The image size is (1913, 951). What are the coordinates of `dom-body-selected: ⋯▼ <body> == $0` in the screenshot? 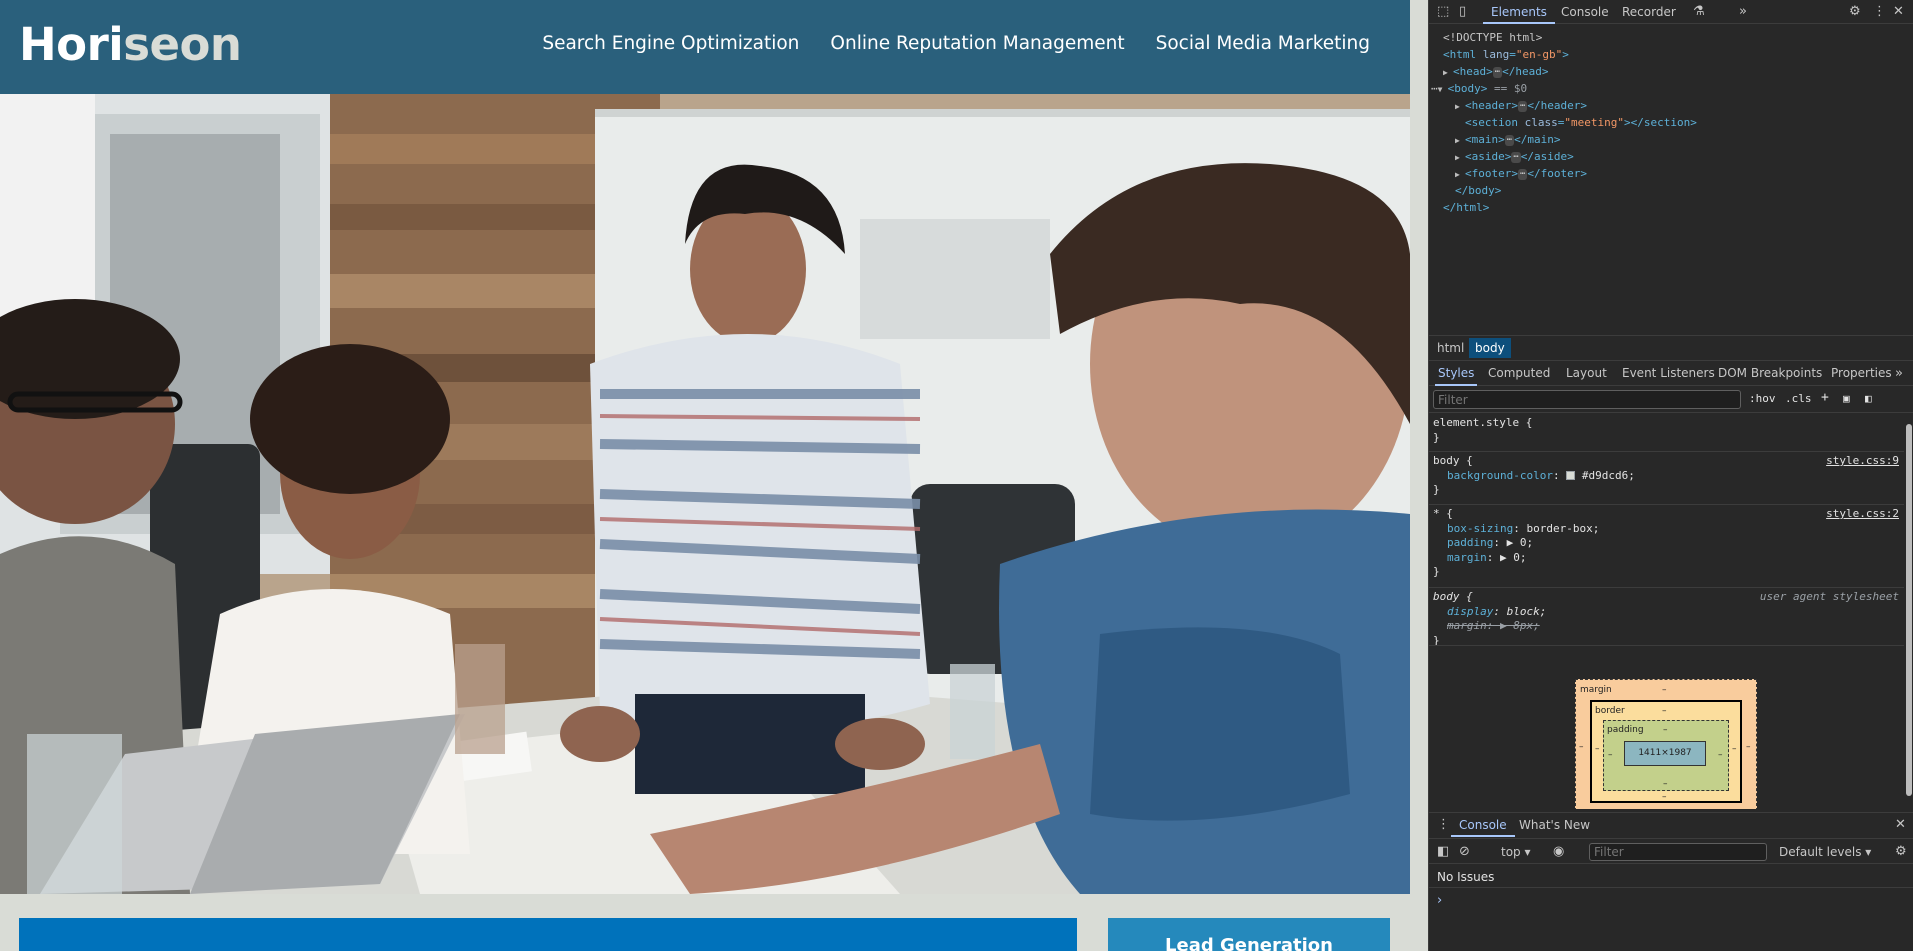 It's located at (1479, 89).